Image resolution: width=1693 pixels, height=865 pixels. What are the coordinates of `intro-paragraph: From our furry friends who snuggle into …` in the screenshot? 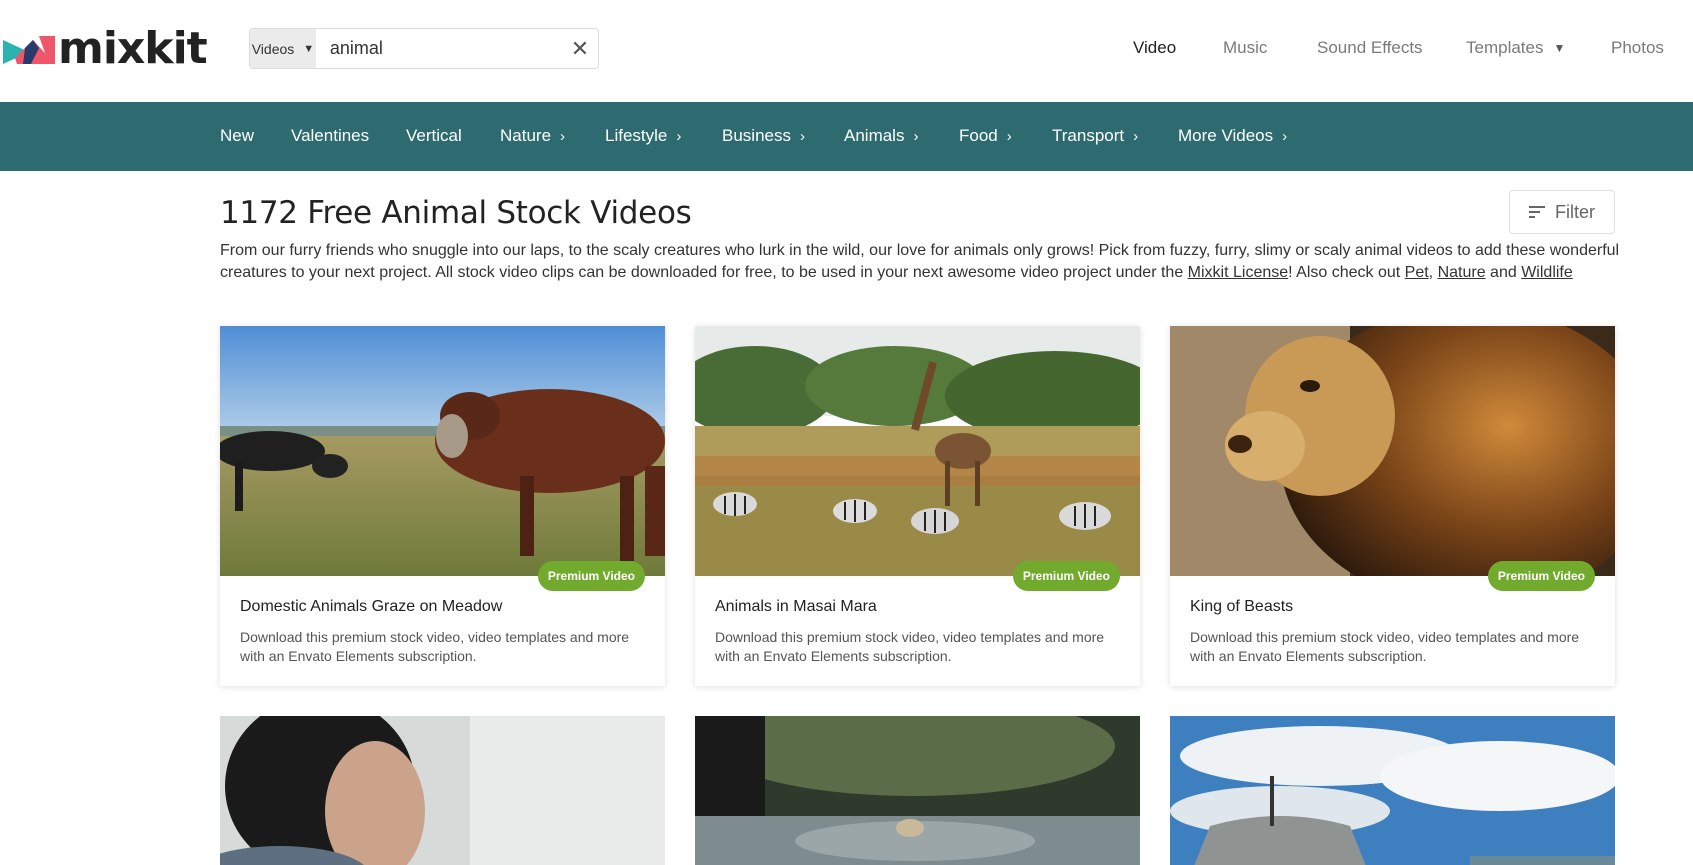 It's located at (920, 261).